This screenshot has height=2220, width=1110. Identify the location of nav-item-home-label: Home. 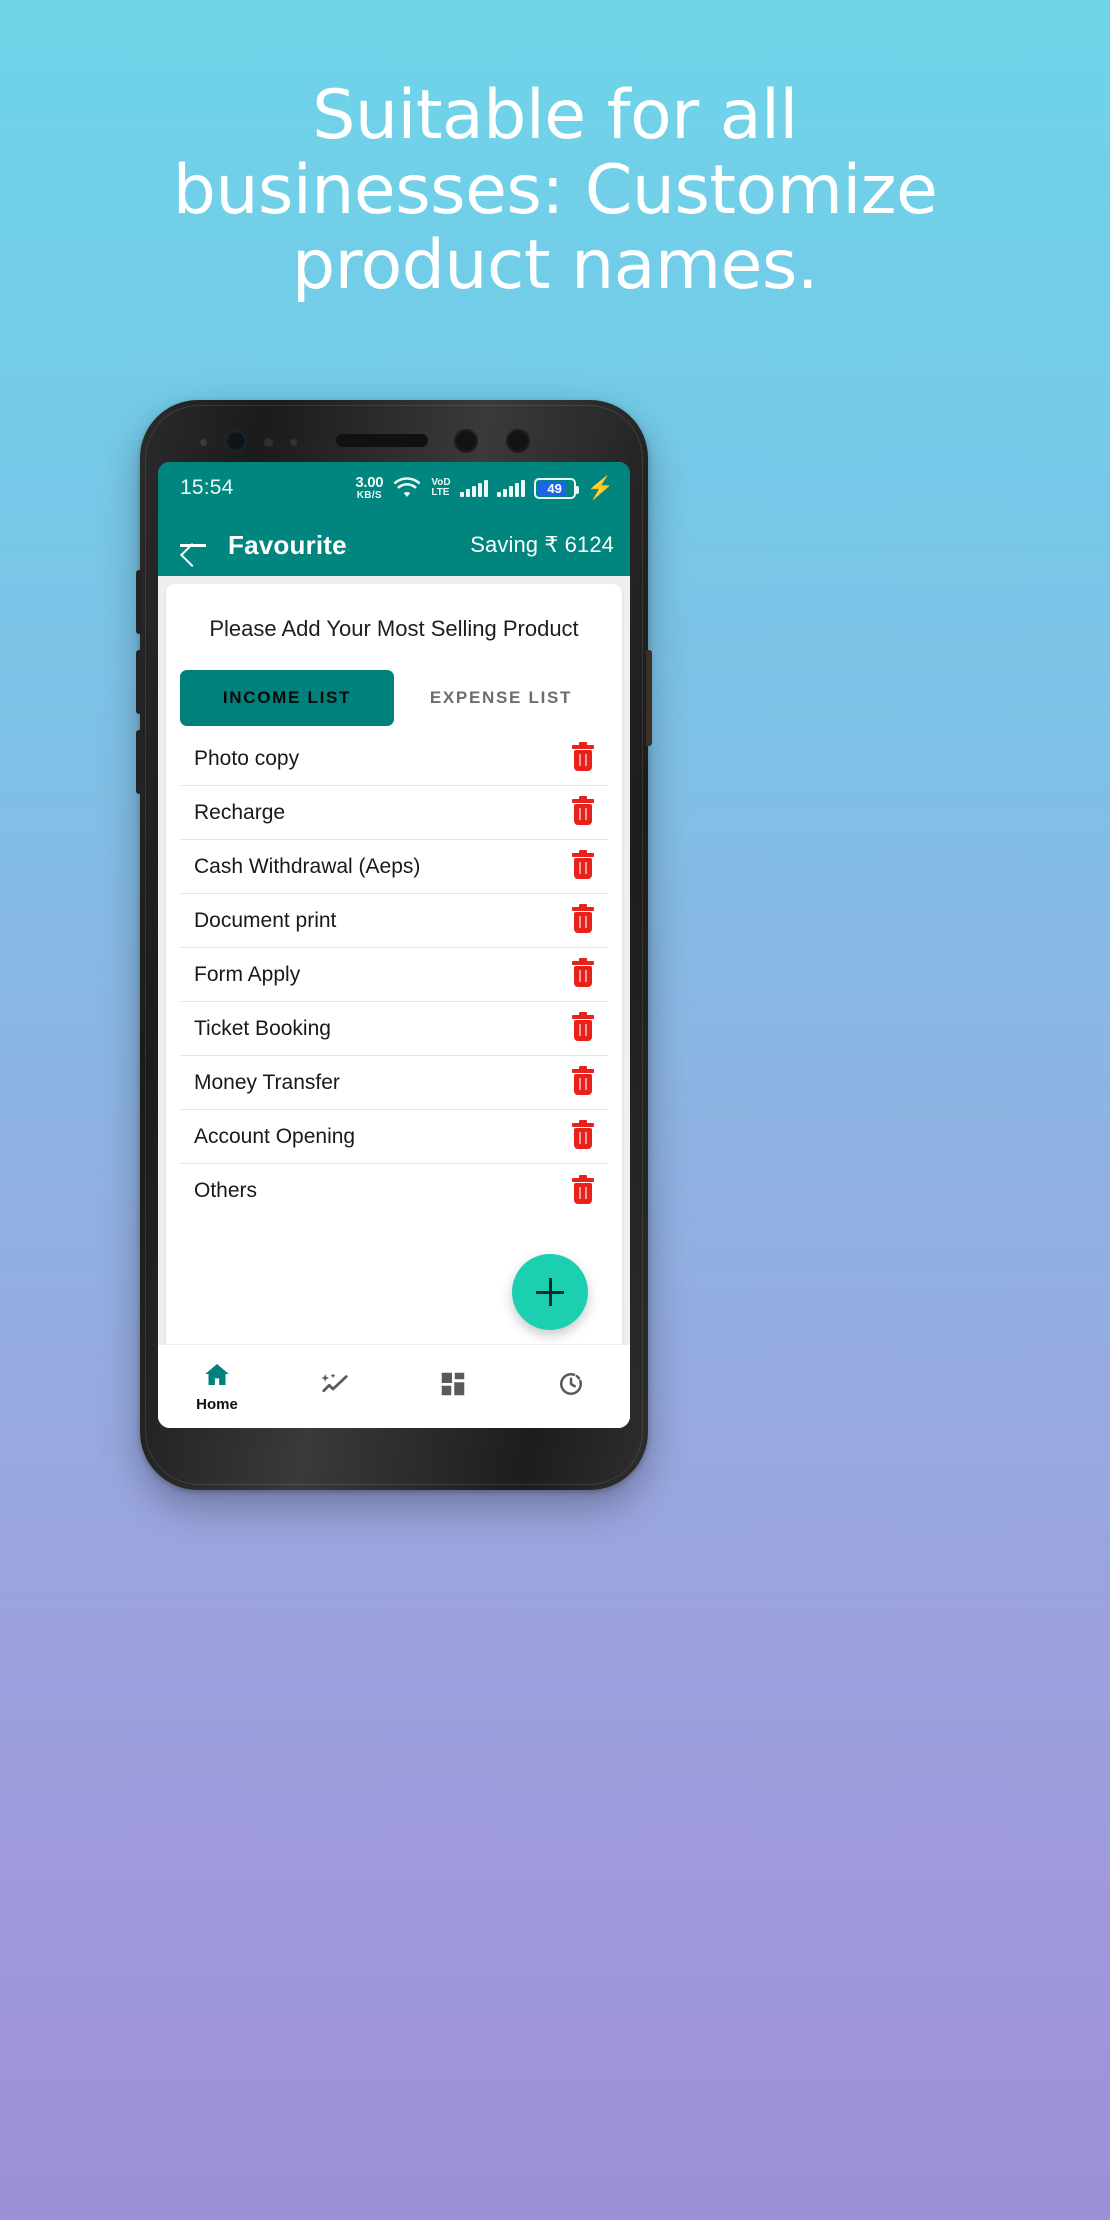
(217, 1404).